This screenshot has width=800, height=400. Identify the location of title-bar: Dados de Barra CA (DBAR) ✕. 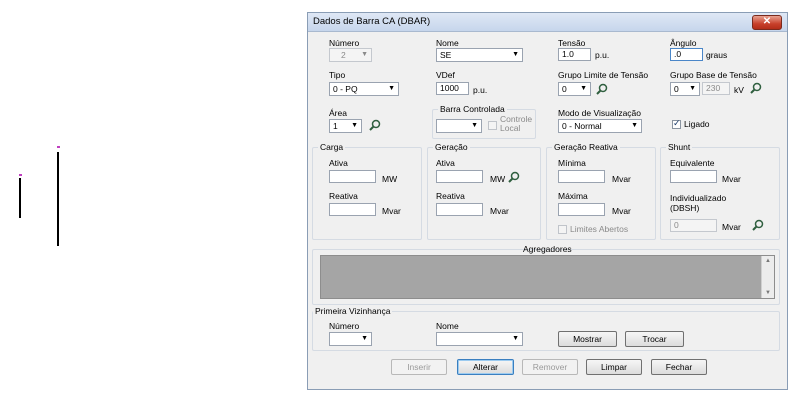
(547, 22).